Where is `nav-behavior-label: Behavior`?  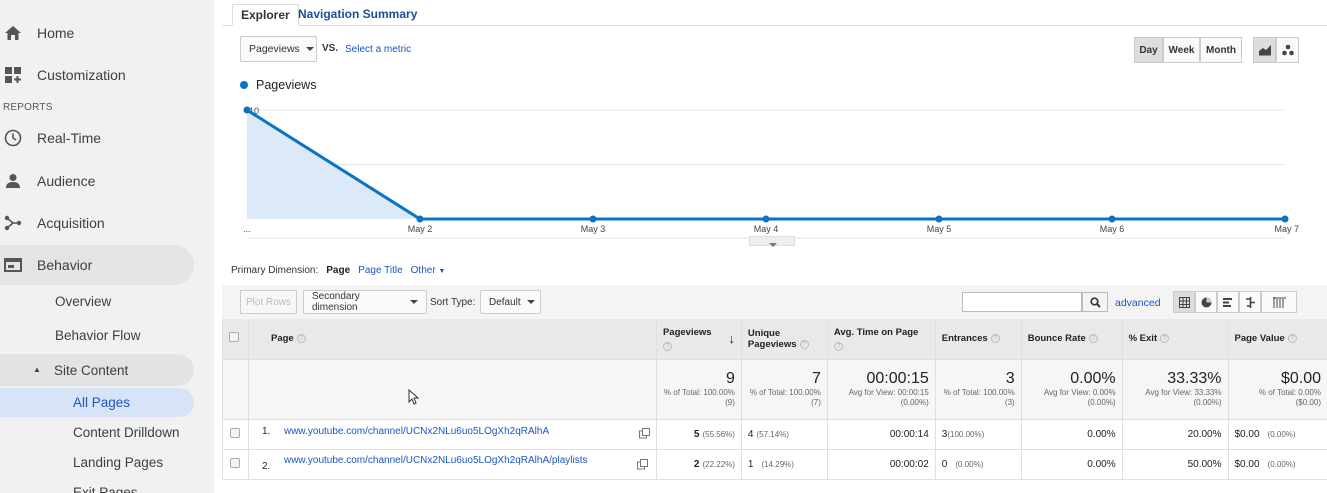
nav-behavior-label: Behavior is located at coordinates (65, 265).